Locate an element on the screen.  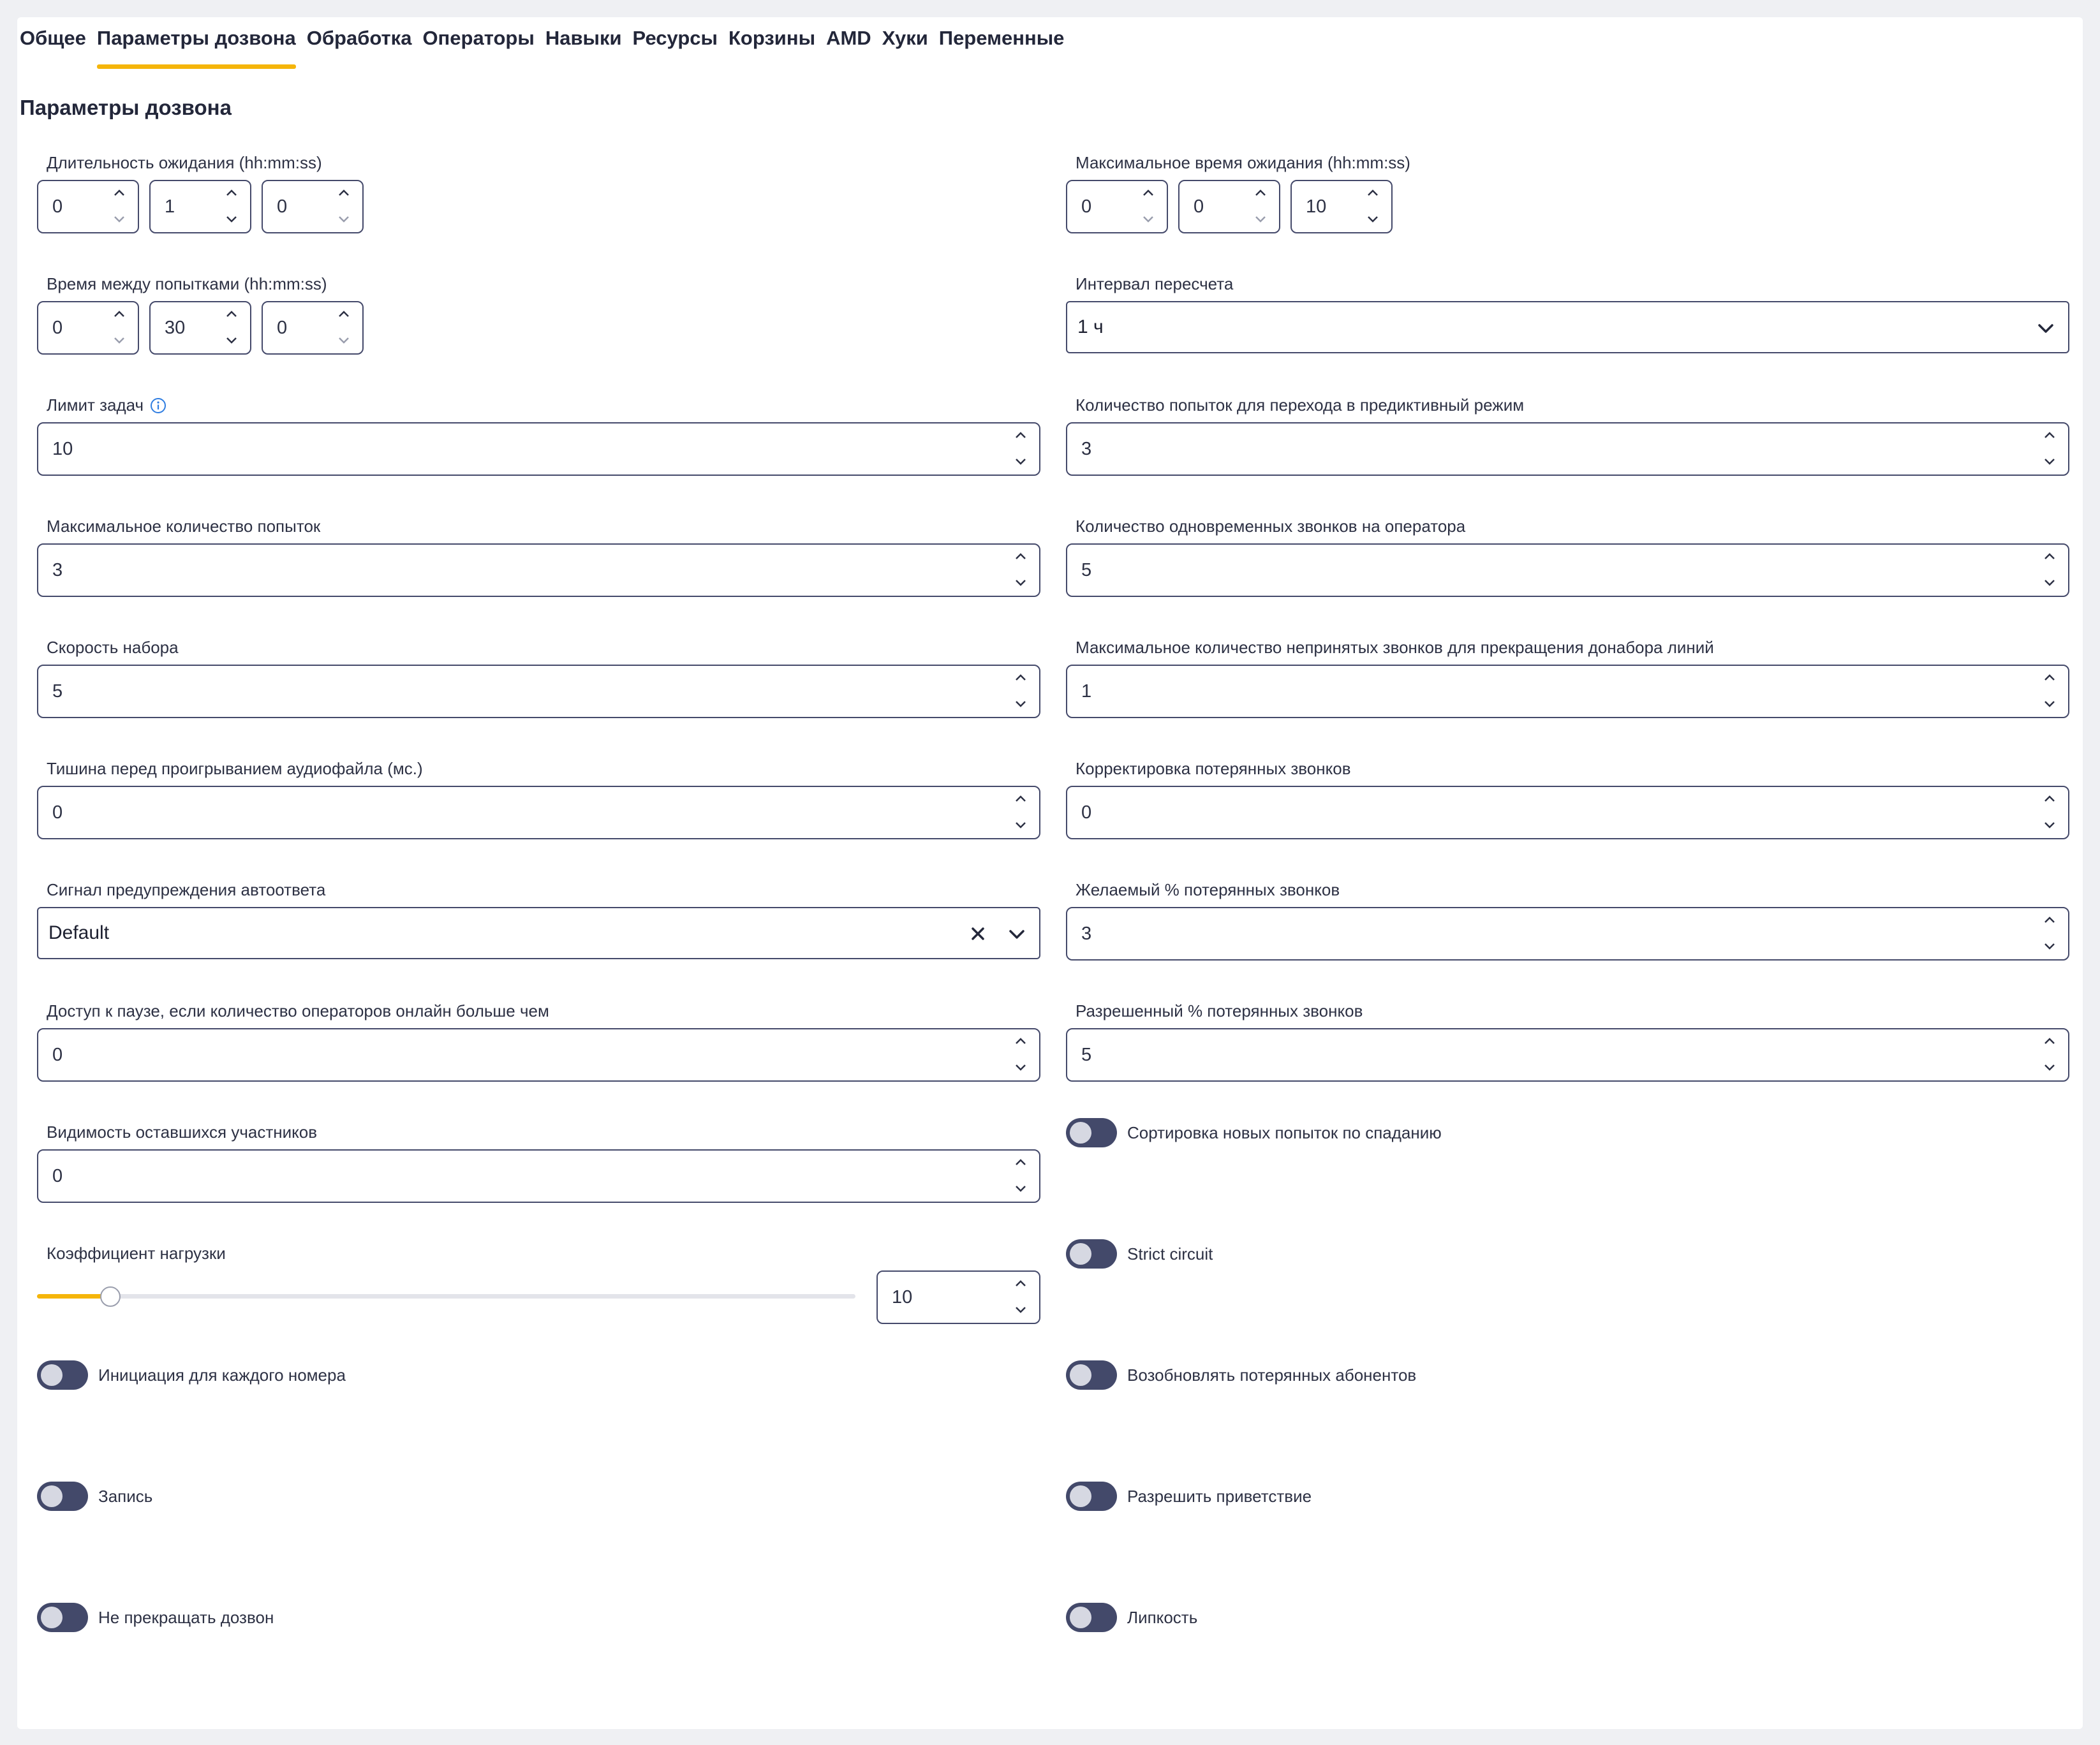
wait-hours-input: 0 is located at coordinates (88, 207).